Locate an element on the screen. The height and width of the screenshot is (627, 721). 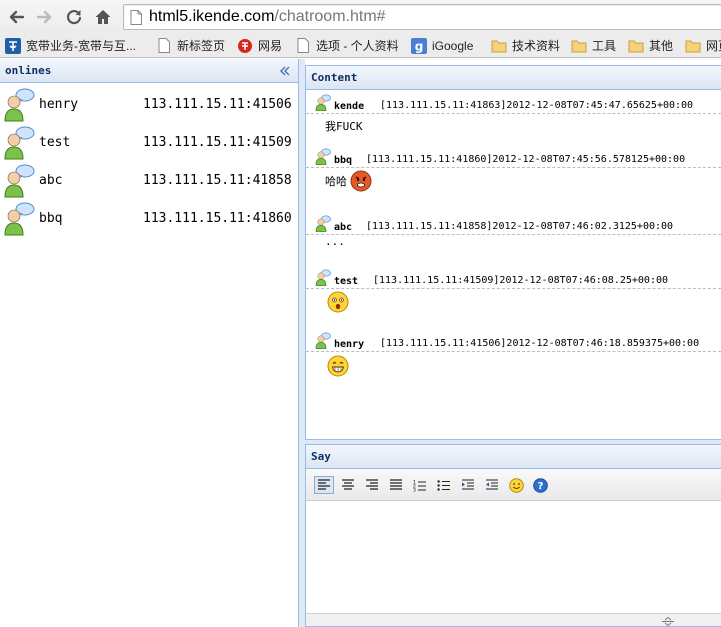
home-icon is located at coordinates (103, 17).